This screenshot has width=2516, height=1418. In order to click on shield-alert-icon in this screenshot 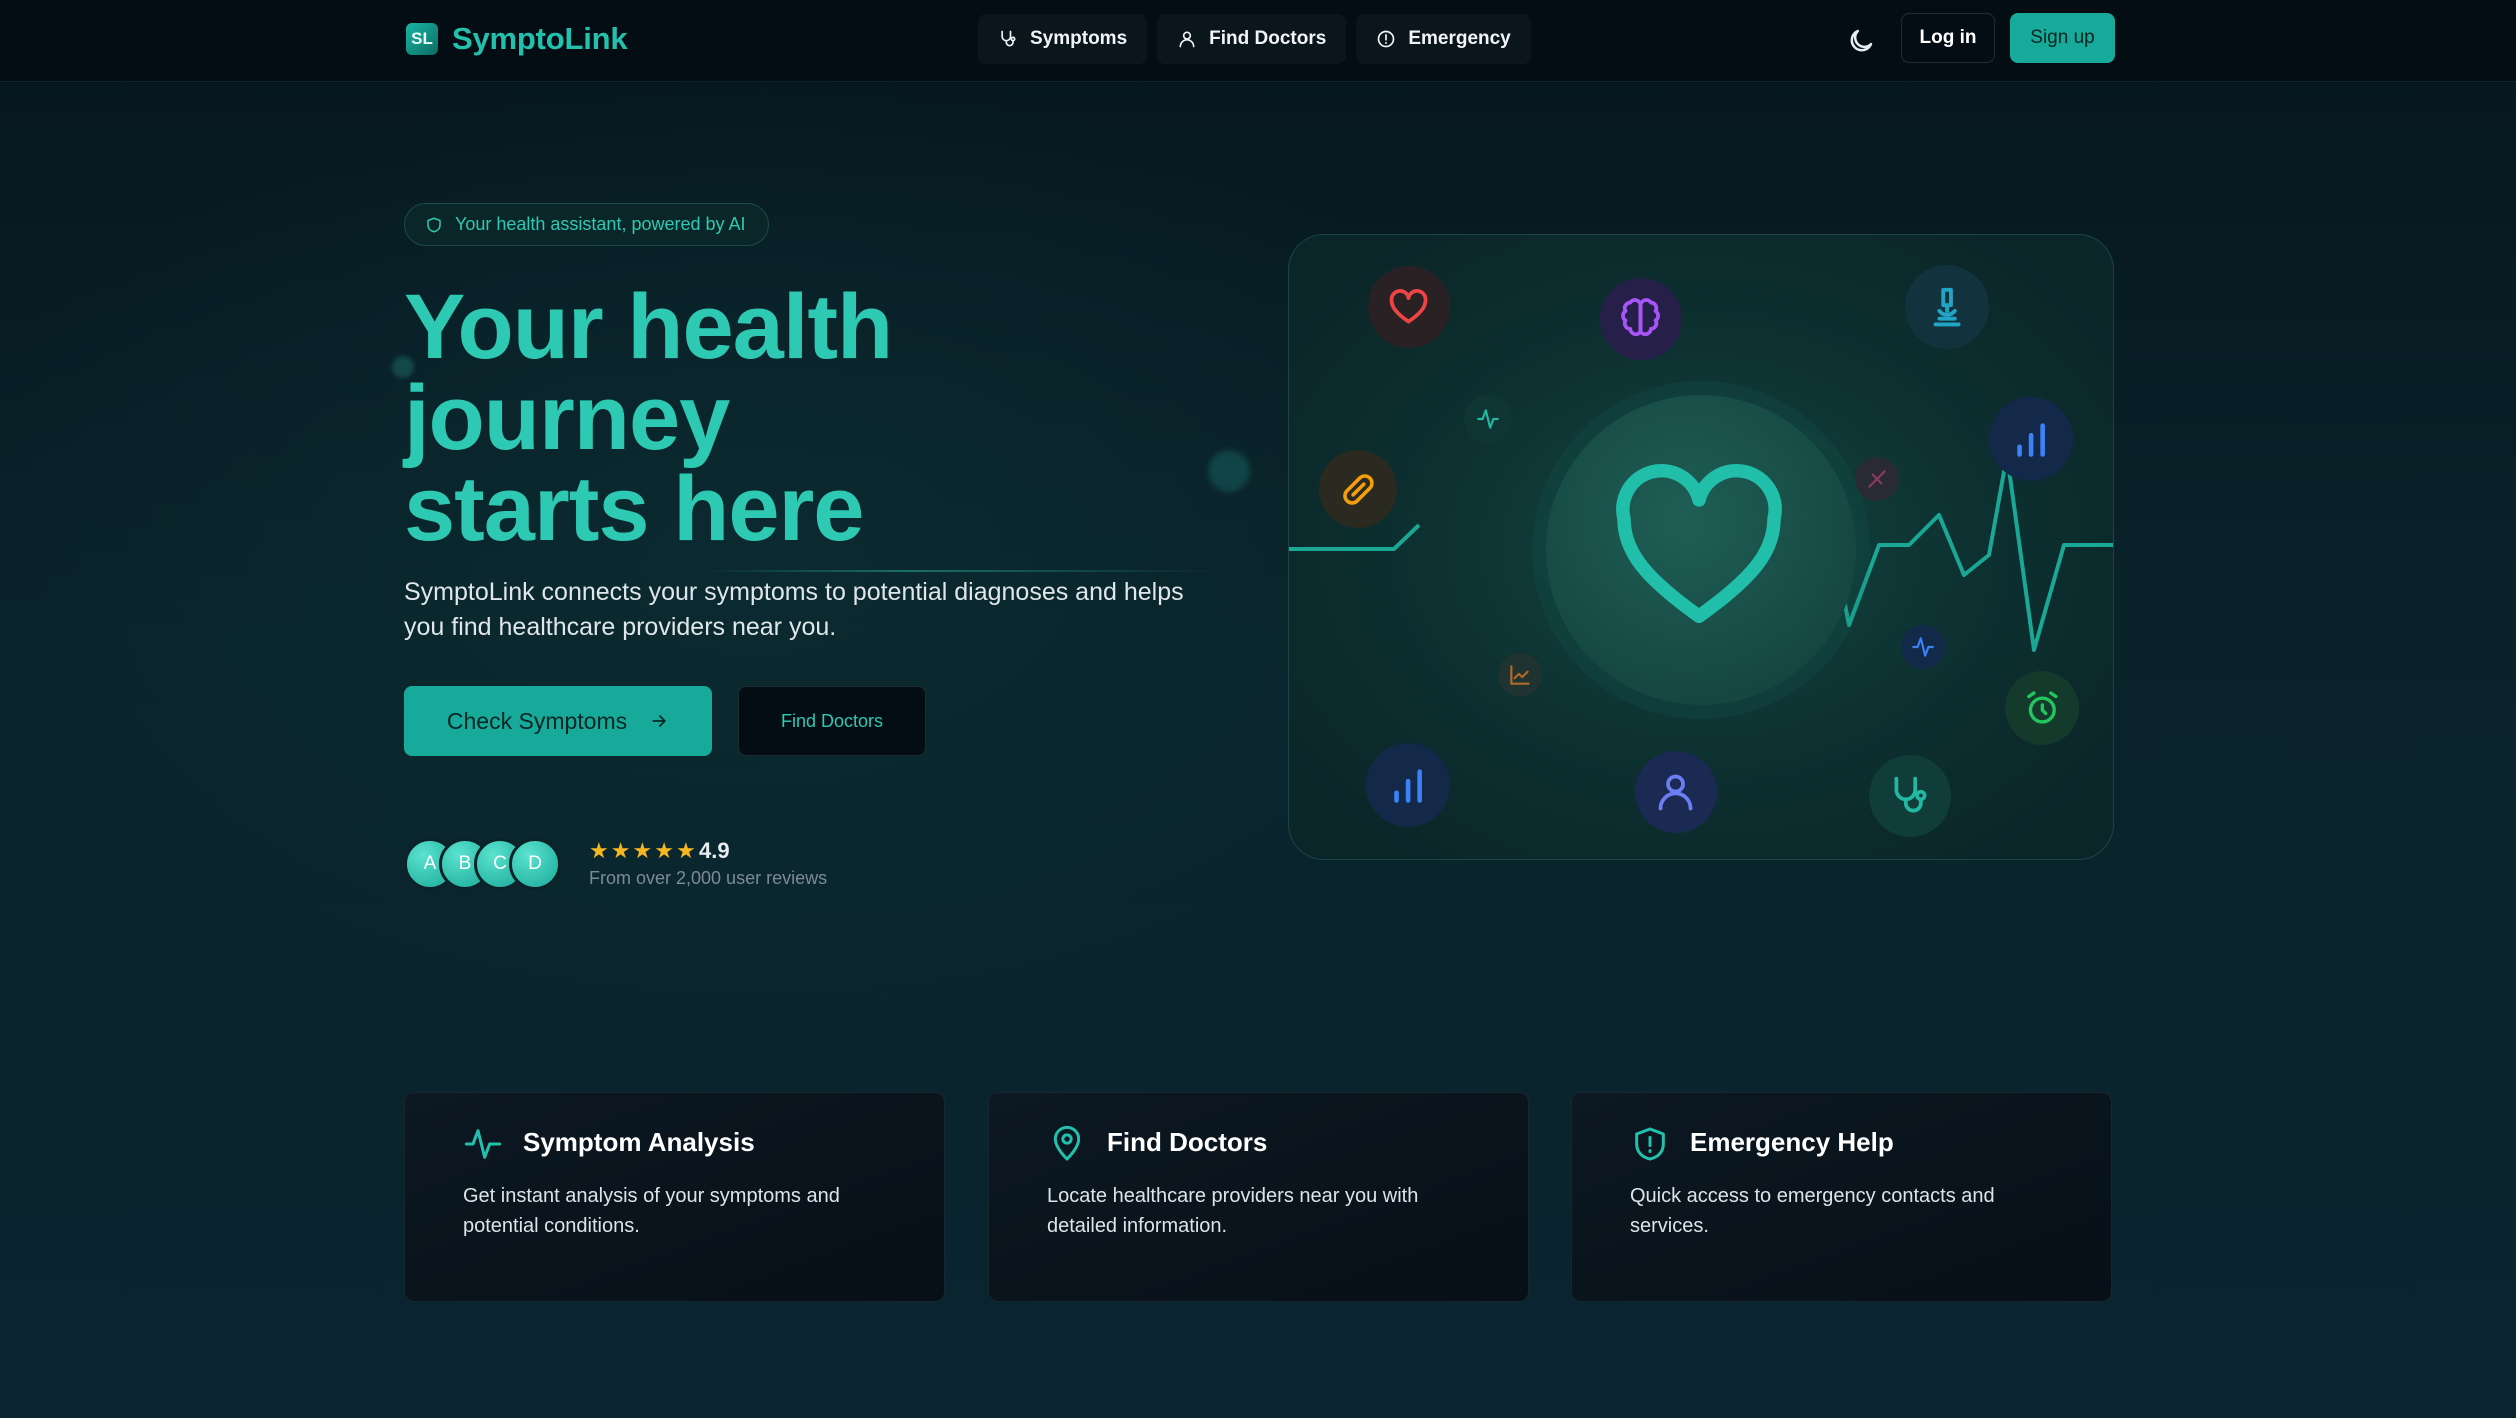, I will do `click(1650, 1144)`.